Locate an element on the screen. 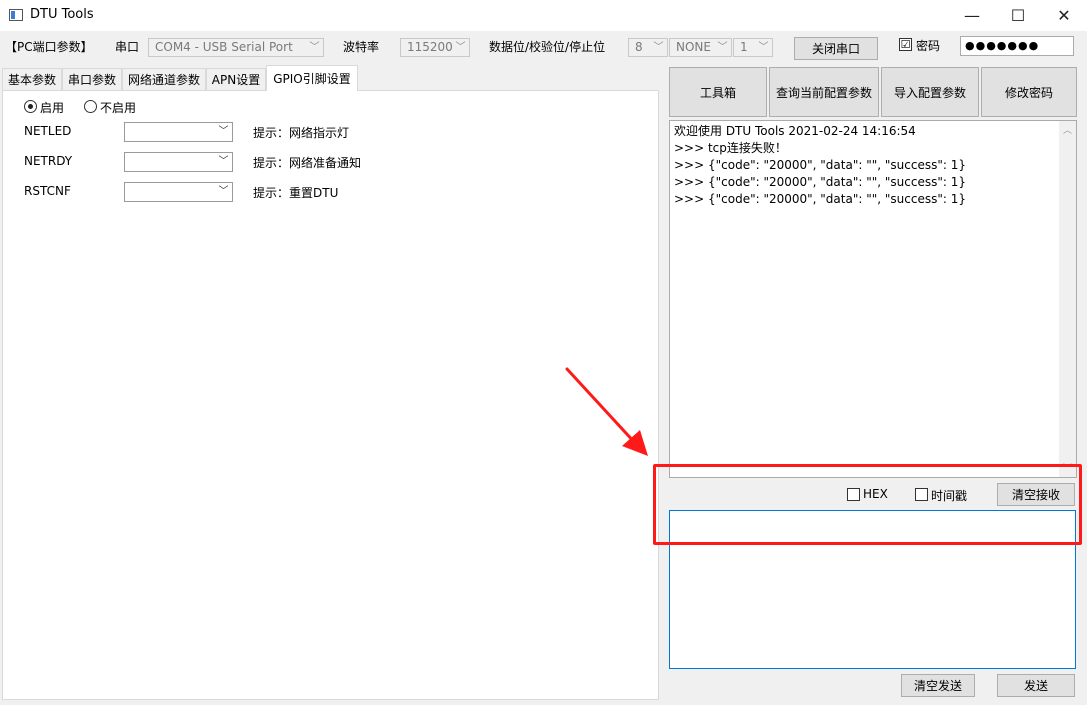 The height and width of the screenshot is (705, 1087). password-field: ●●●●●●● is located at coordinates (1017, 46).